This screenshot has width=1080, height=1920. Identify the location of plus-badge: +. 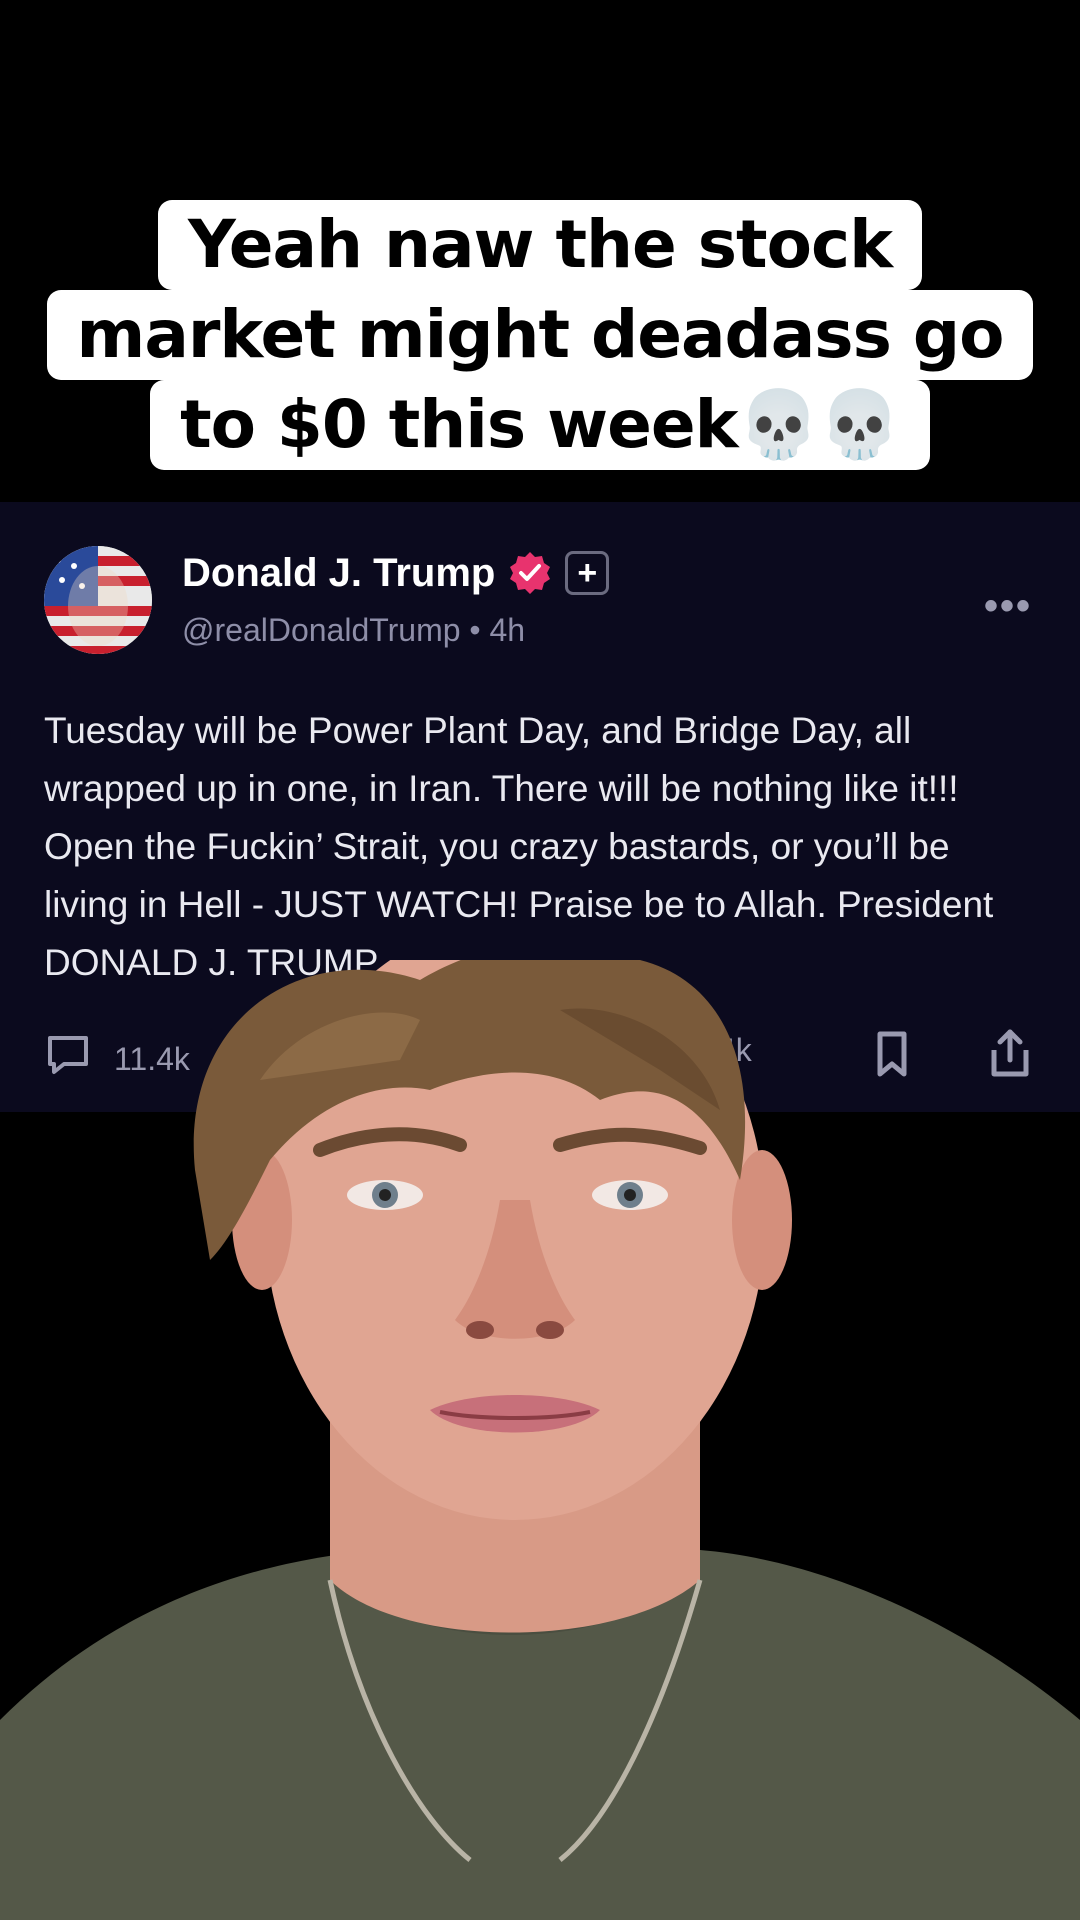
(587, 573).